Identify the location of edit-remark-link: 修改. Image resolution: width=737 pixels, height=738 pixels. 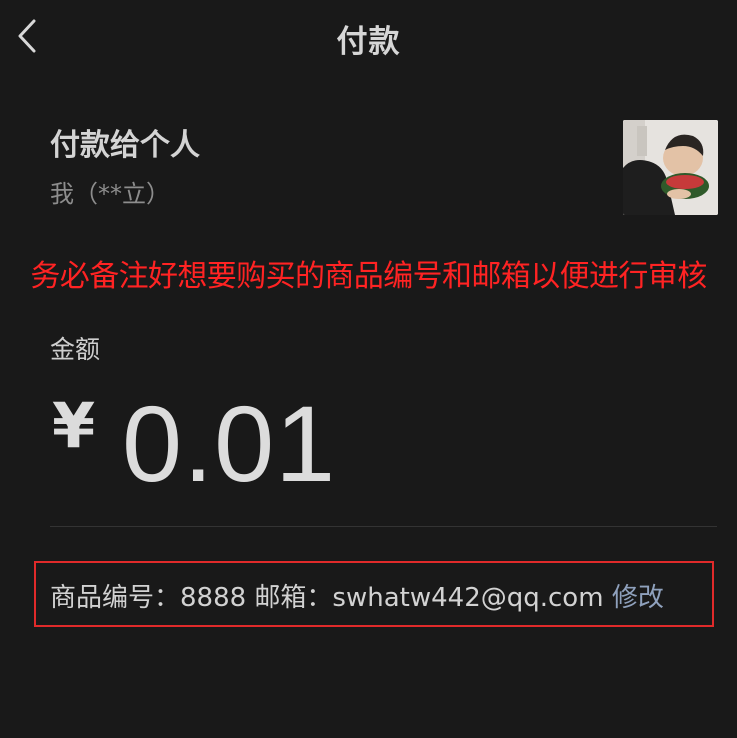
(638, 598).